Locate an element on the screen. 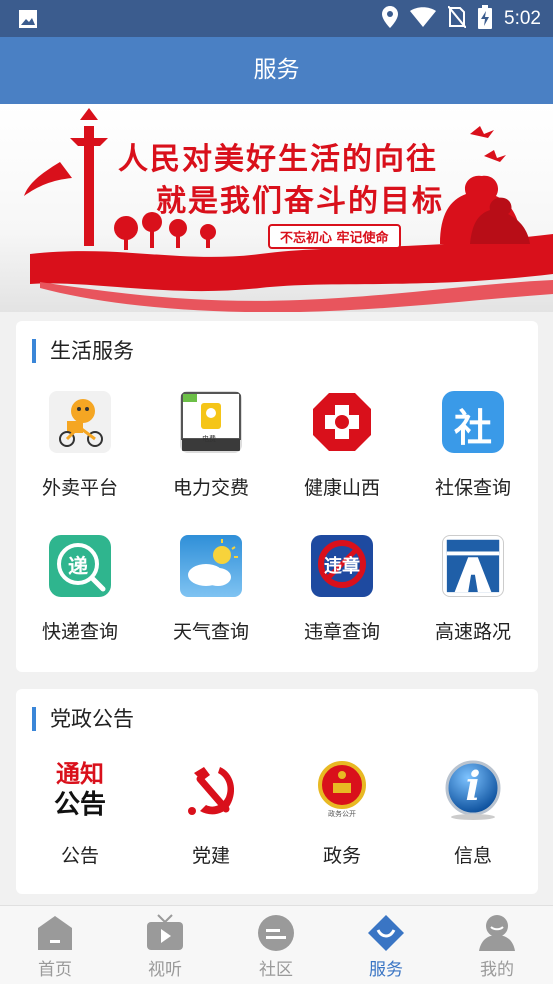 This screenshot has height=984, width=553. service-health: 健康山西 is located at coordinates (342, 445).